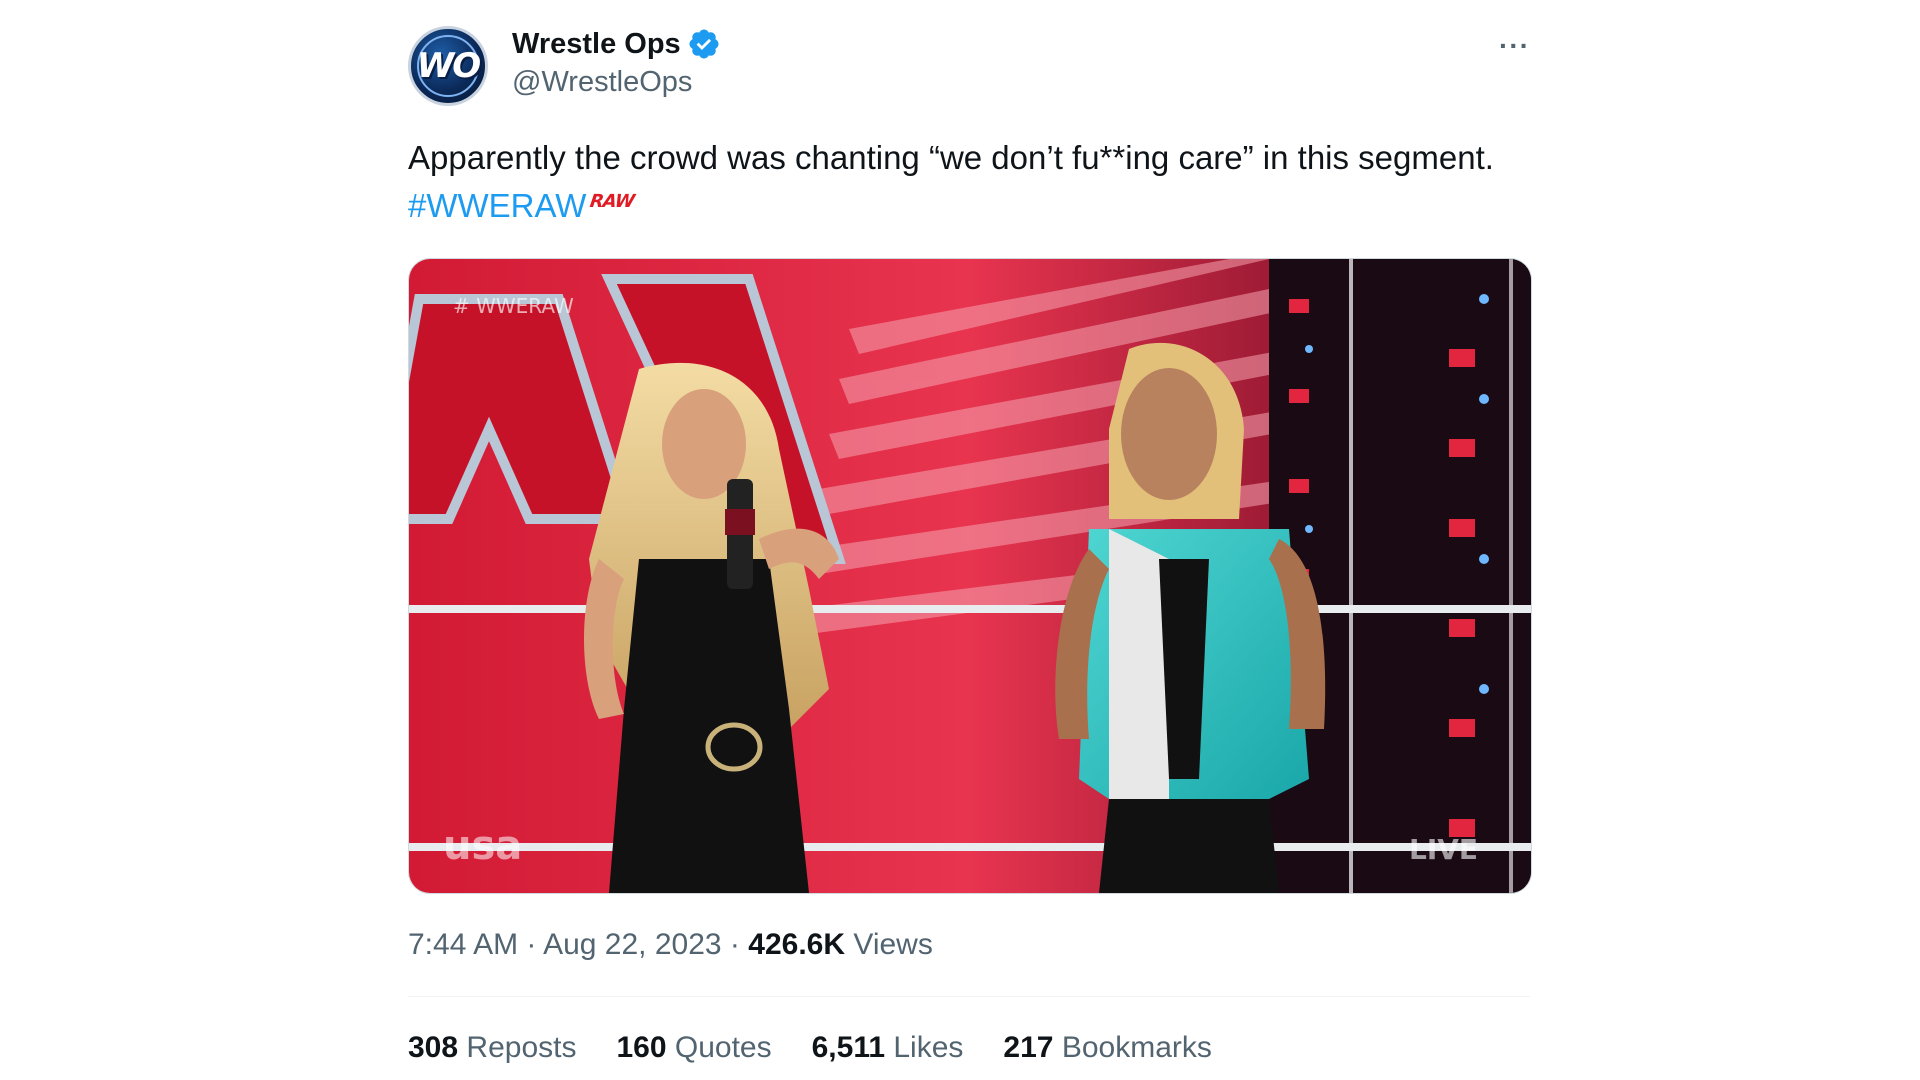 This screenshot has height=1080, width=1920. I want to click on more-options-icon: ···, so click(1514, 46).